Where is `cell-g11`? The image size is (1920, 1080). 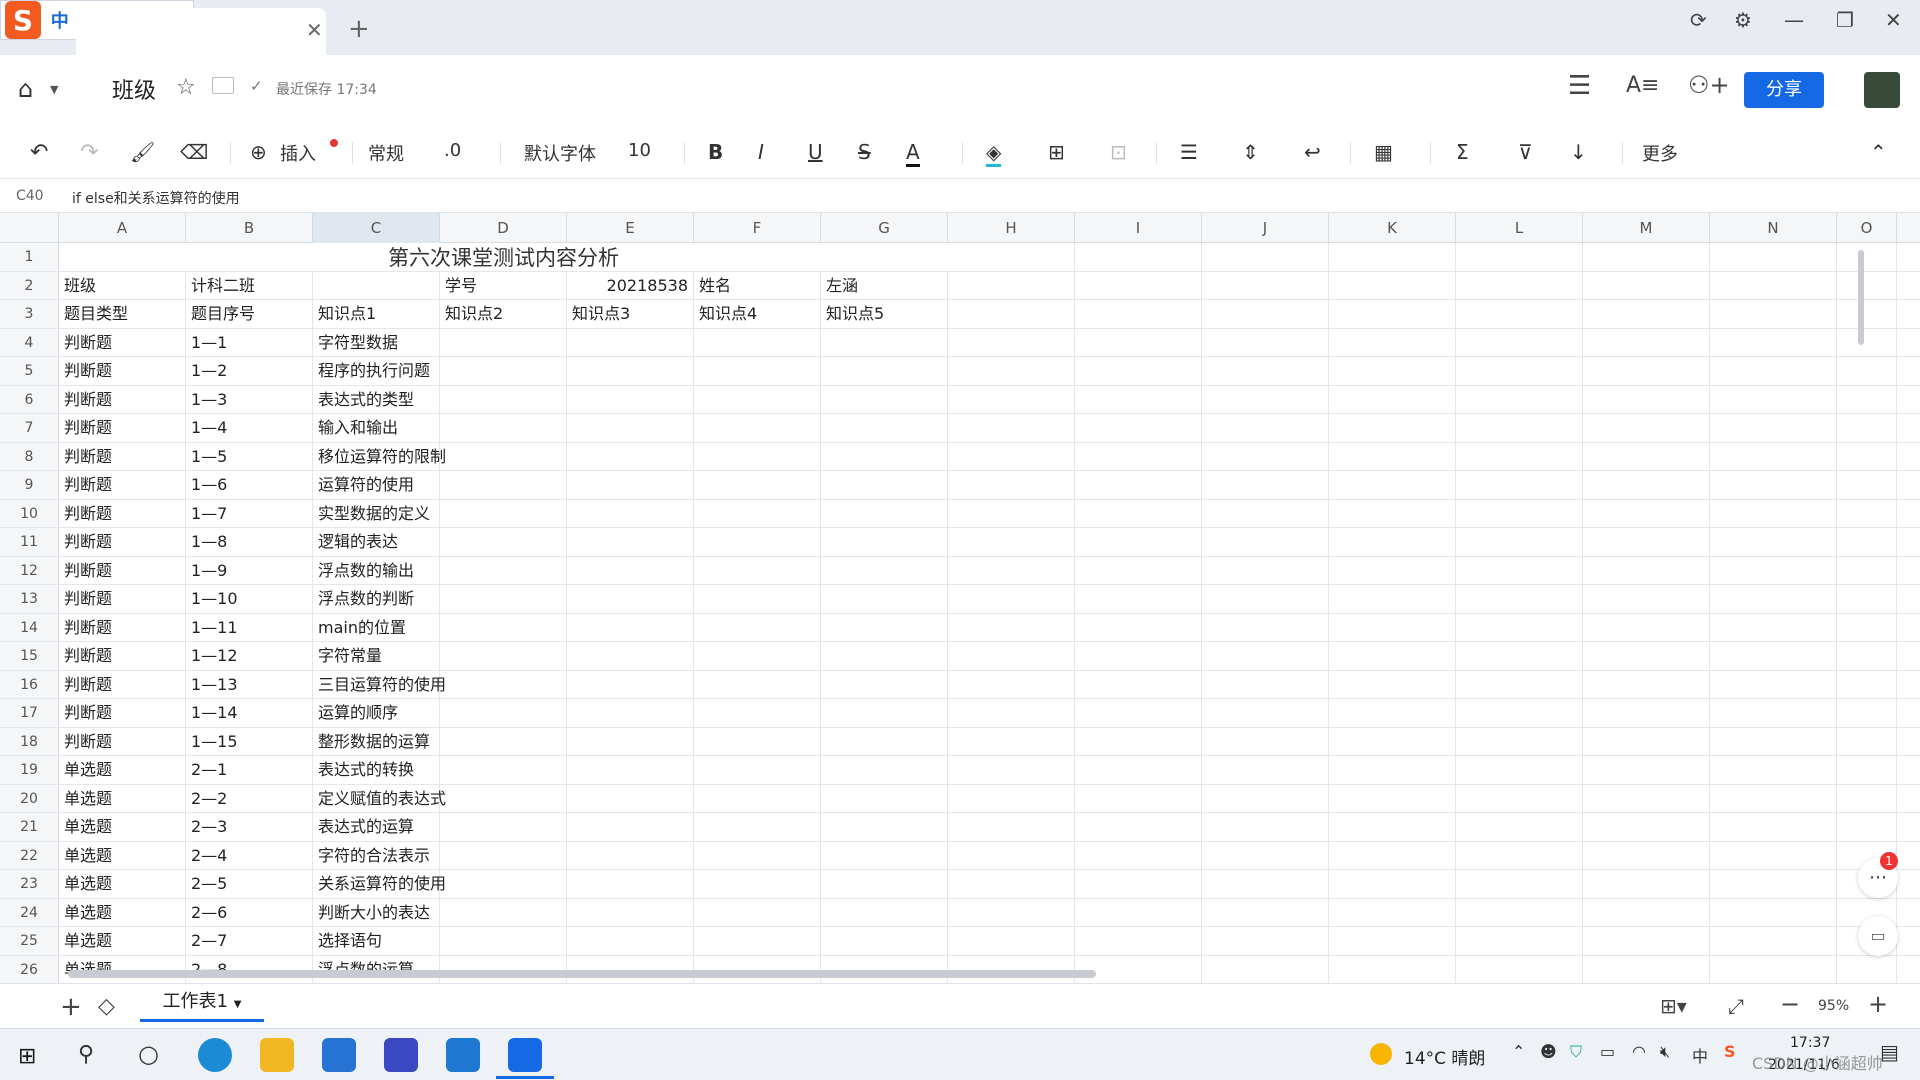 cell-g11 is located at coordinates (884, 542).